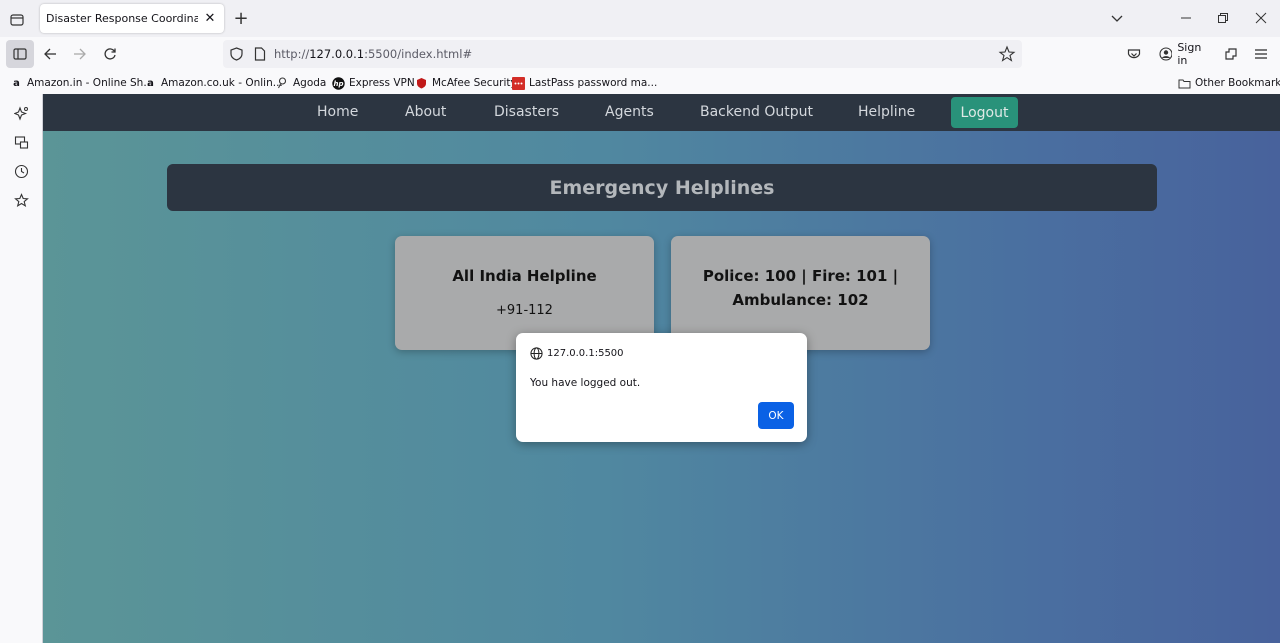  Describe the element at coordinates (662, 187) in the screenshot. I see `page-heading: Emergency Helplines` at that location.